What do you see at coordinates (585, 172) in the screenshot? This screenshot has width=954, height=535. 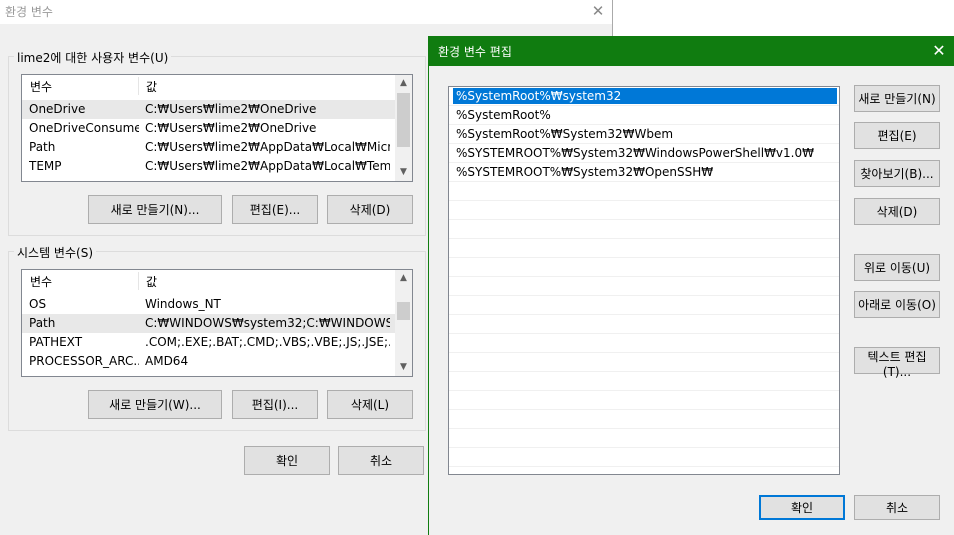 I see `path-entry-text: %SYSTEMROOT%₩System32₩OpenSSH₩` at bounding box center [585, 172].